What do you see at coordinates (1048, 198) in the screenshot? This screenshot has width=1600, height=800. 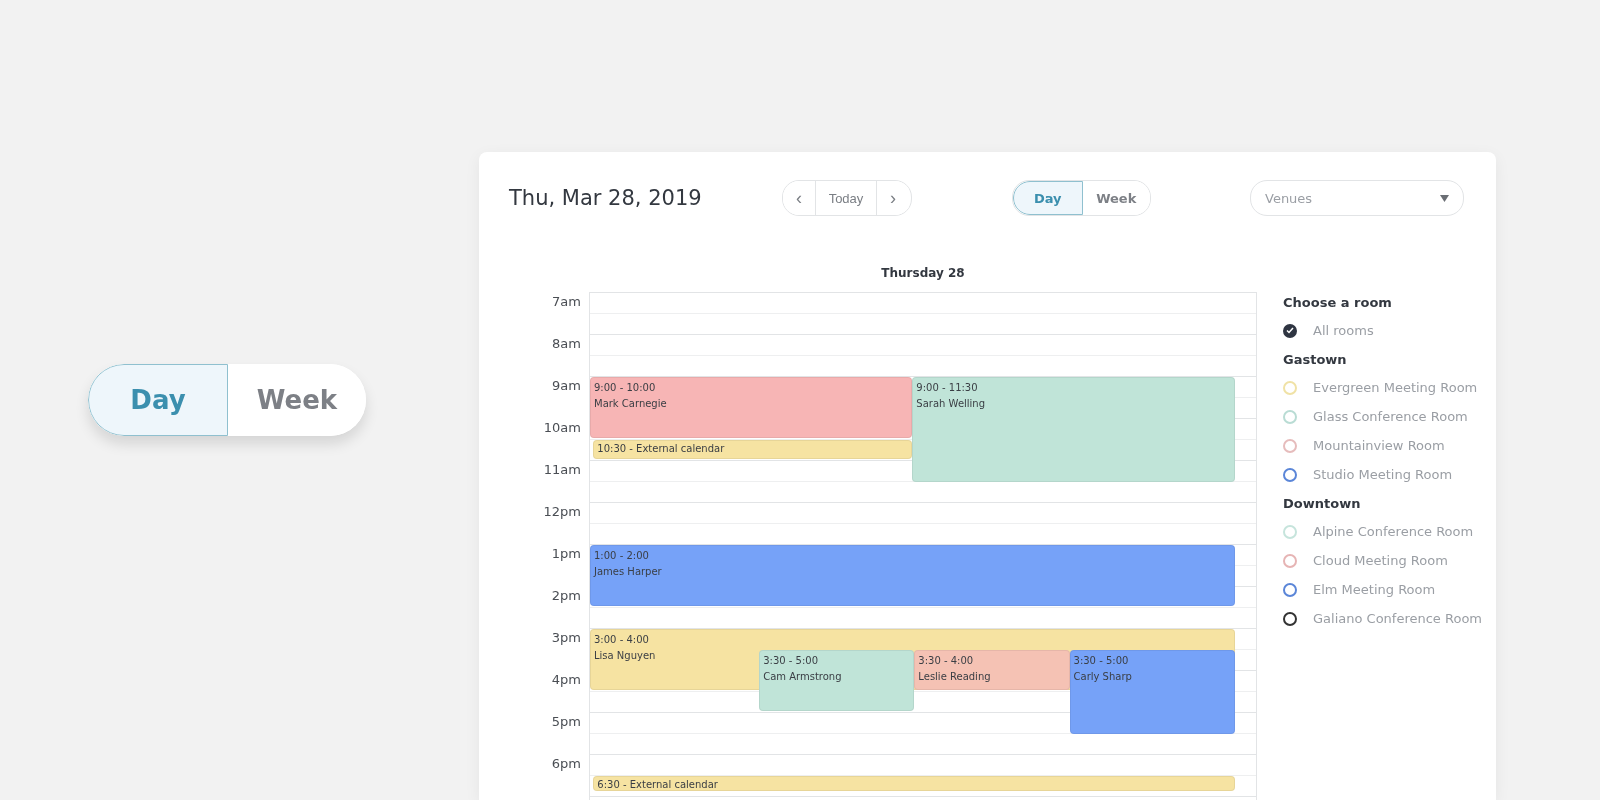 I see `view-tab: Day` at bounding box center [1048, 198].